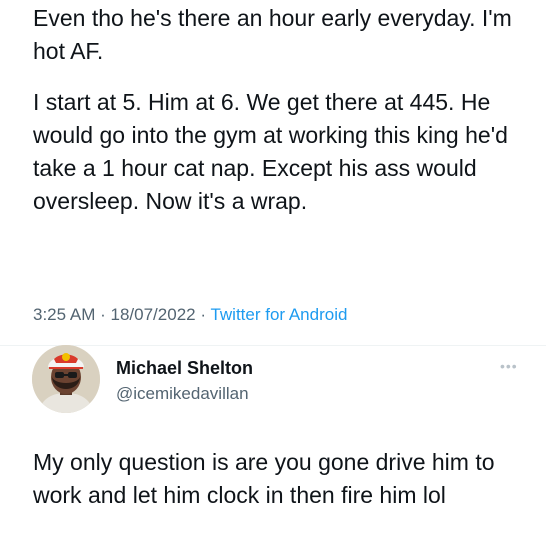 The image size is (546, 550). What do you see at coordinates (64, 314) in the screenshot?
I see `tweet-time: 3:25 AM` at bounding box center [64, 314].